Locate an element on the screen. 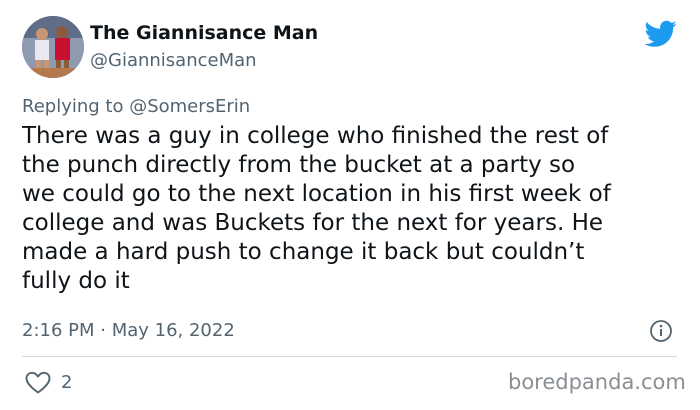 The image size is (700, 410). like-count: 2 is located at coordinates (67, 382).